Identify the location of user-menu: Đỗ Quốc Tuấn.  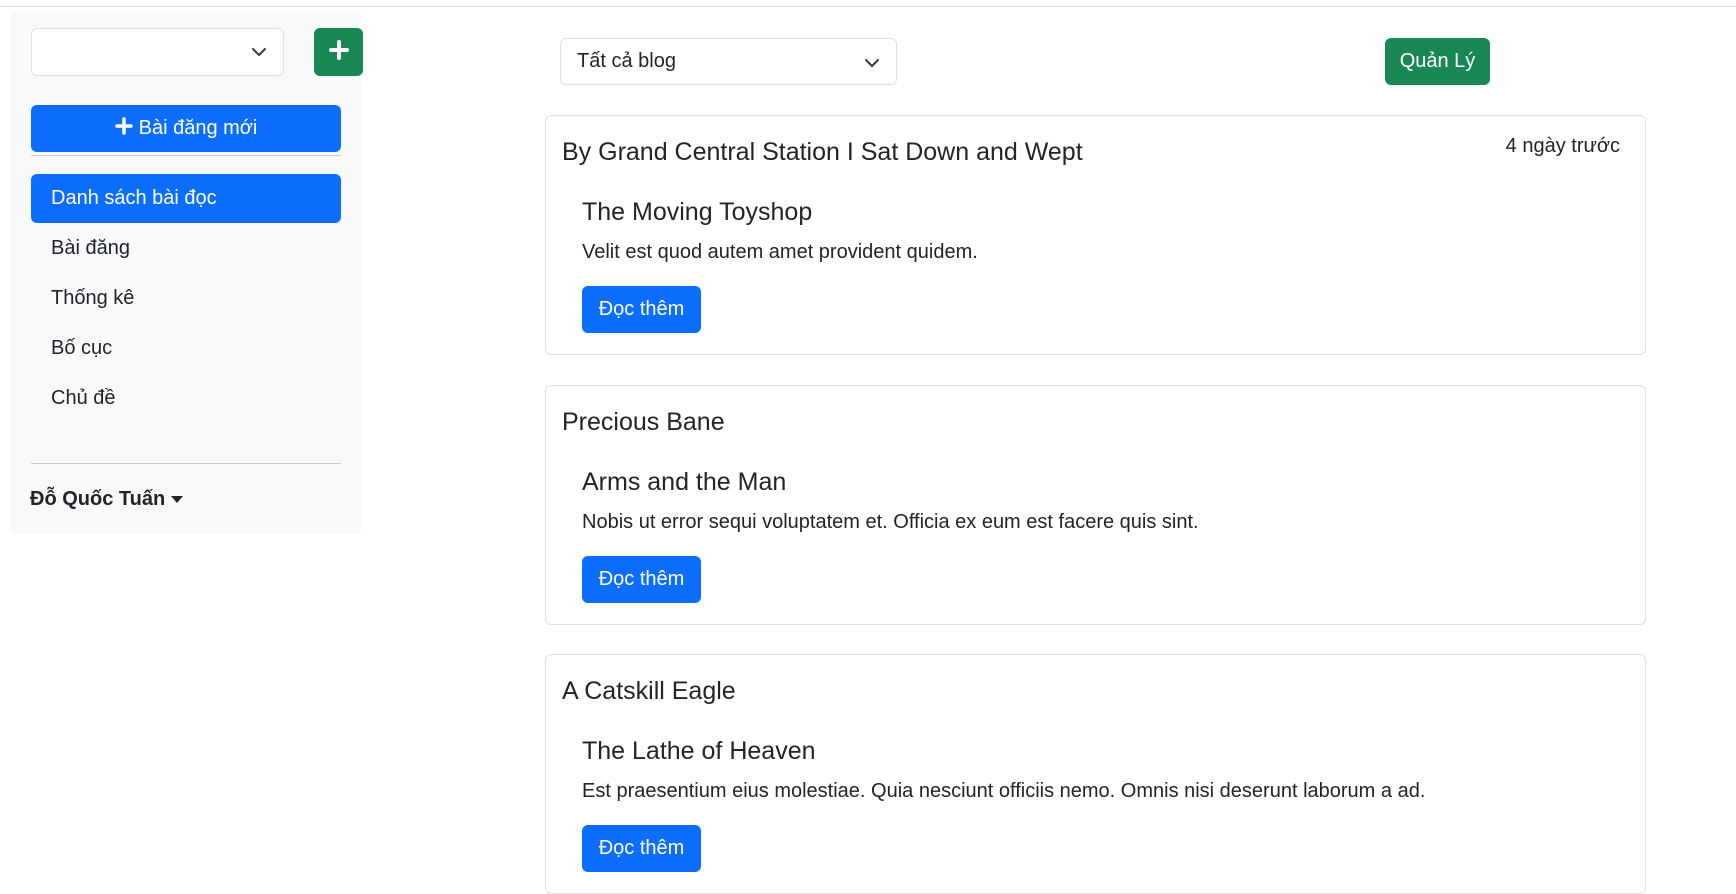
(107, 499).